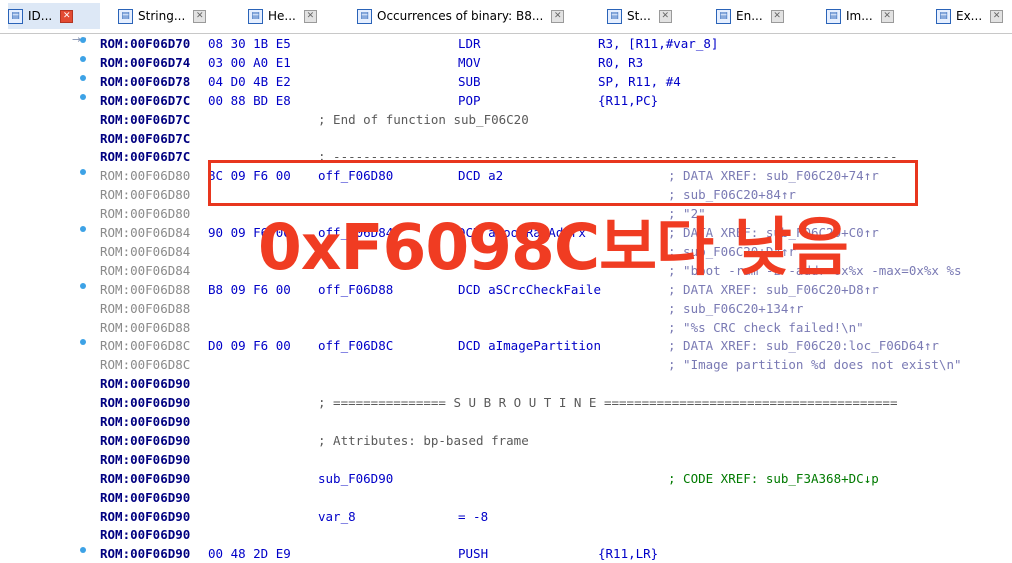 The width and height of the screenshot is (1012, 563). Describe the element at coordinates (556, 138) in the screenshot. I see `listing-line: ROM:00F06D7C` at that location.